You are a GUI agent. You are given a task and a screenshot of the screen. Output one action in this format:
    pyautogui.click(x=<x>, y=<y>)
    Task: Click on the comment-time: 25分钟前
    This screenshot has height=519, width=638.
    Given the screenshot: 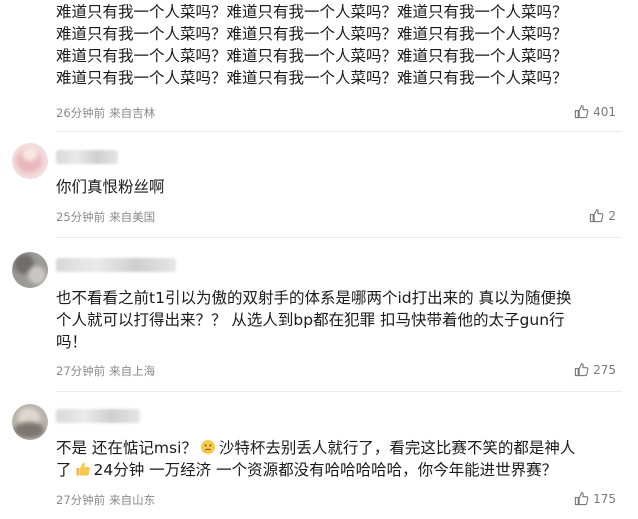 What is the action you would take?
    pyautogui.click(x=81, y=217)
    